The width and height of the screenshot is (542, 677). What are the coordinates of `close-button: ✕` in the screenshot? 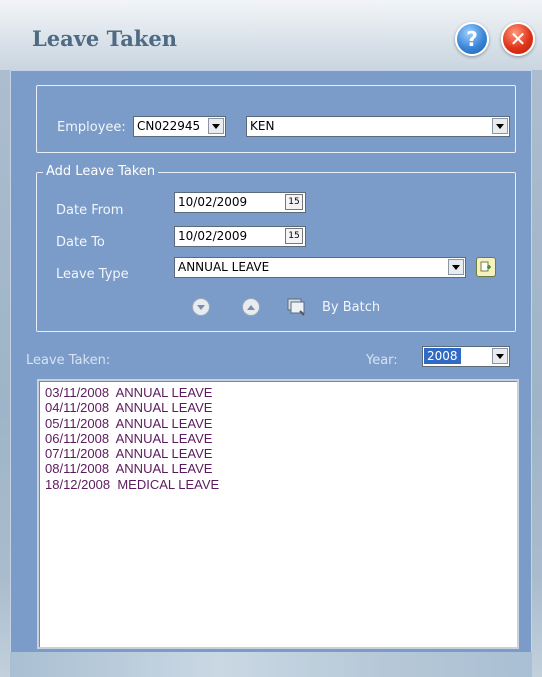 It's located at (518, 39).